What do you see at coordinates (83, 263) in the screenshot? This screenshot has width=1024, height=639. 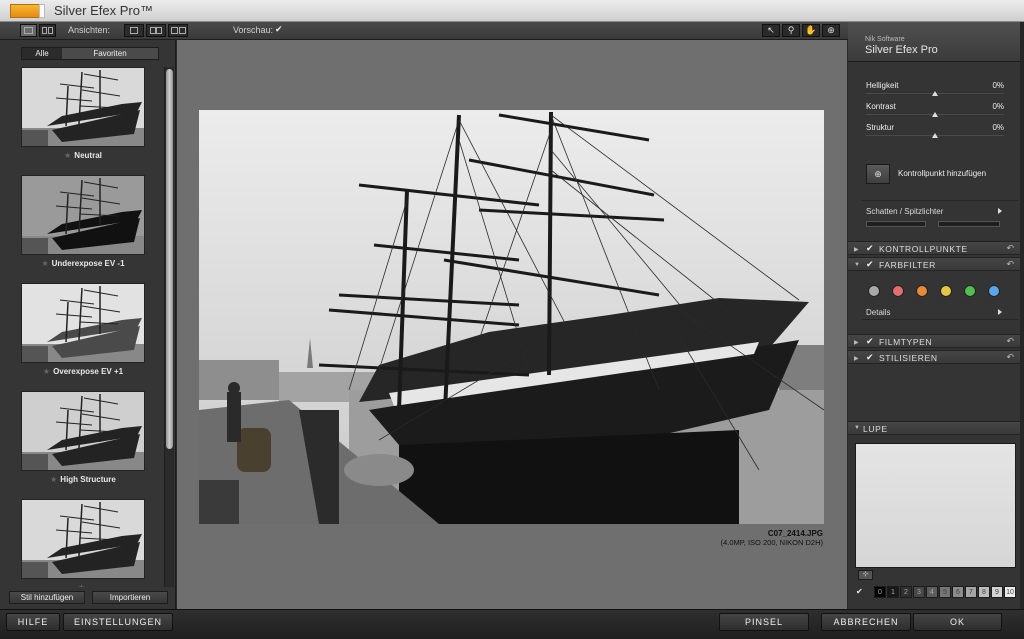 I see `preset-label: ★ Underexpose EV -1` at bounding box center [83, 263].